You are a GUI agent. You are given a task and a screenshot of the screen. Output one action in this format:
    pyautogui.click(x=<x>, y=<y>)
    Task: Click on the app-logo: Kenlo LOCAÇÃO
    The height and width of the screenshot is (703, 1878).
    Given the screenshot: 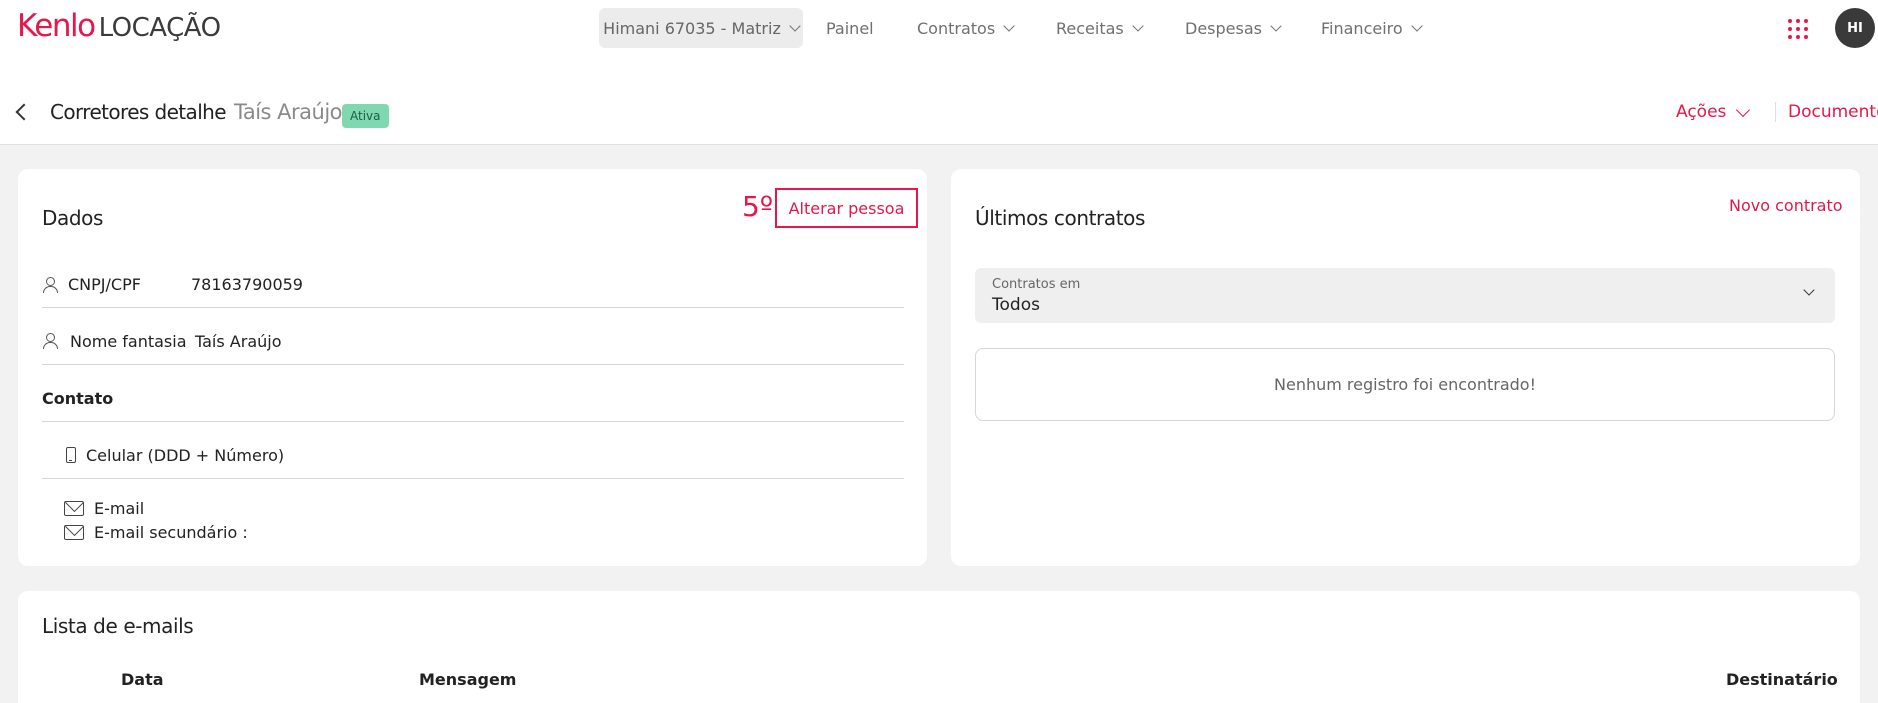 What is the action you would take?
    pyautogui.click(x=119, y=26)
    